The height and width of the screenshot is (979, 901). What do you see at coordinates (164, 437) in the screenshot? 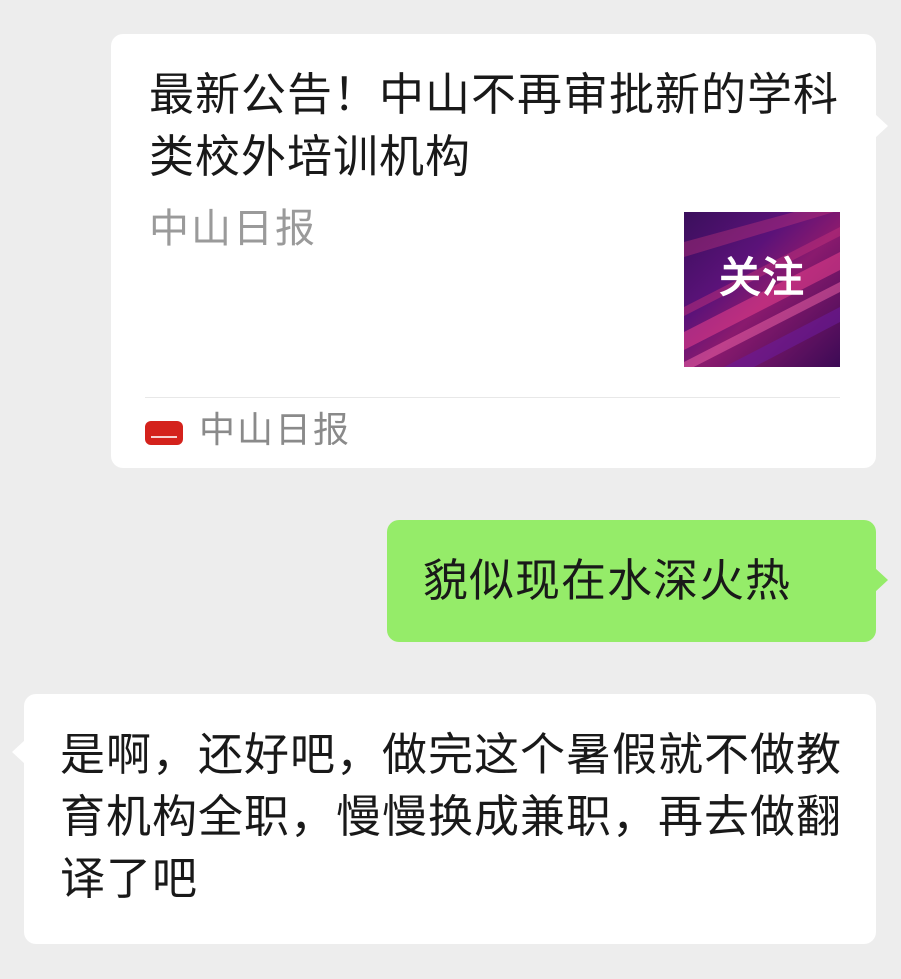
I see `logo-underline` at bounding box center [164, 437].